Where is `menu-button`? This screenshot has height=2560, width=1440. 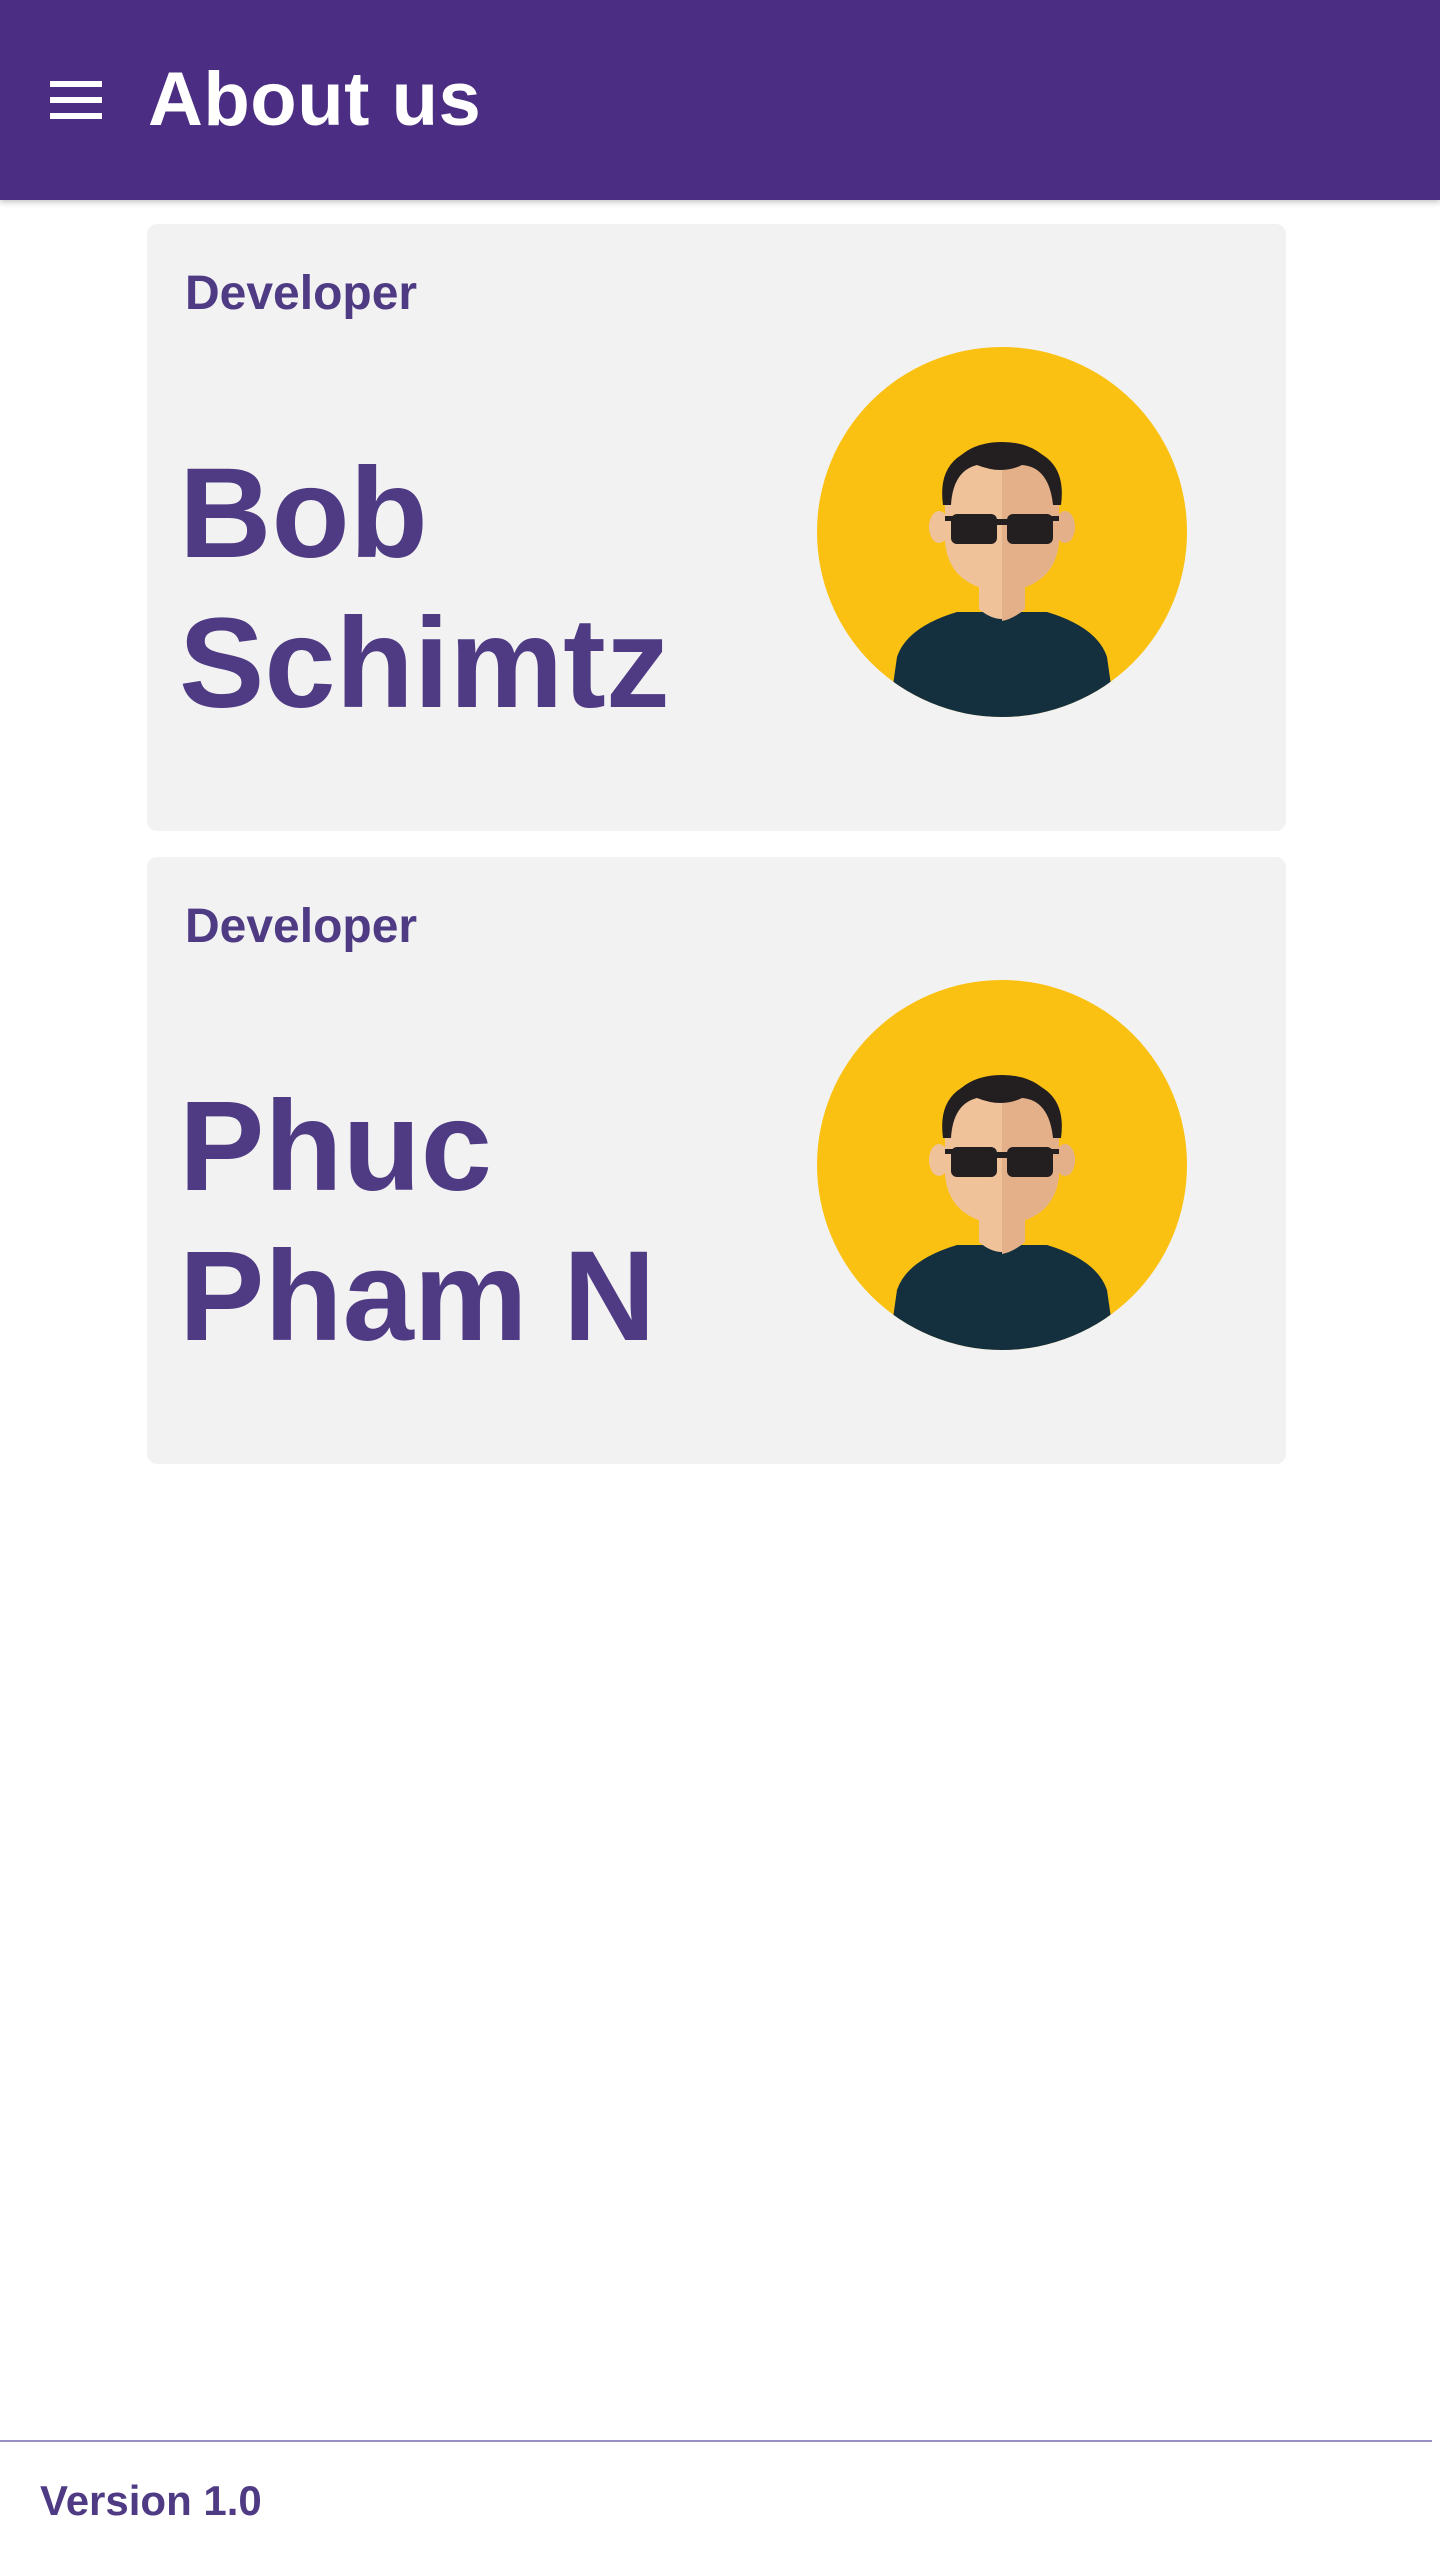
menu-button is located at coordinates (76, 100).